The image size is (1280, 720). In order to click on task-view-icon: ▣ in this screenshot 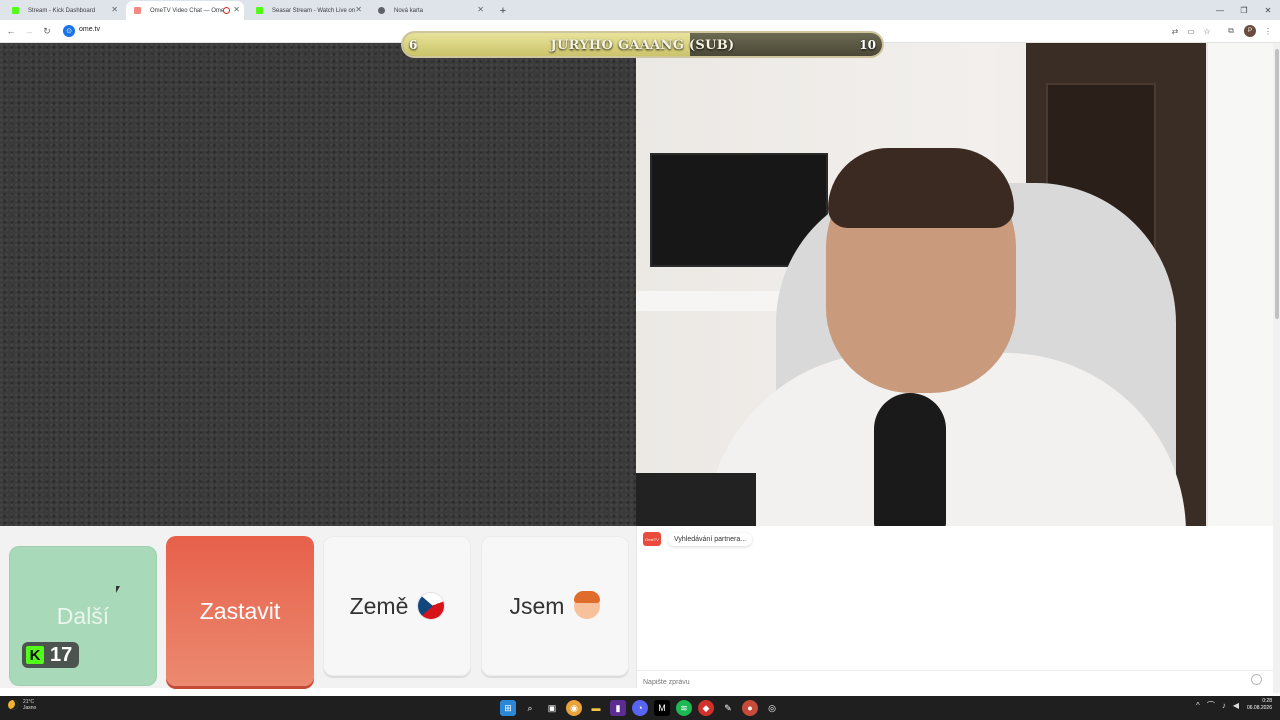, I will do `click(552, 708)`.